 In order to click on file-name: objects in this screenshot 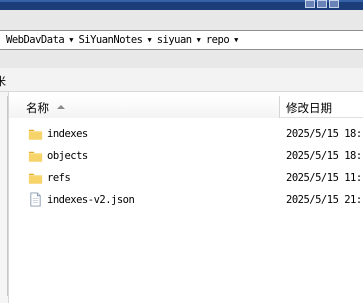, I will do `click(67, 156)`.